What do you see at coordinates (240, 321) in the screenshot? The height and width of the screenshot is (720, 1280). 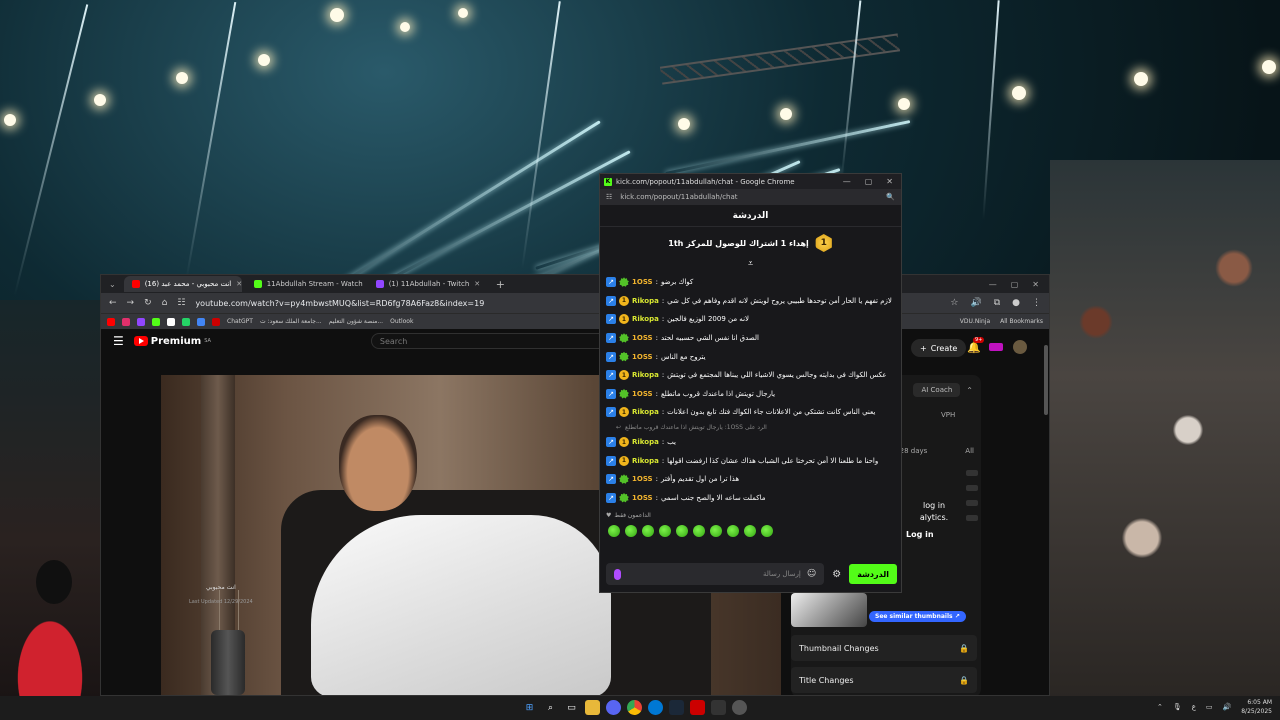 I see `bookmark-chatgpt: ChatGPT` at bounding box center [240, 321].